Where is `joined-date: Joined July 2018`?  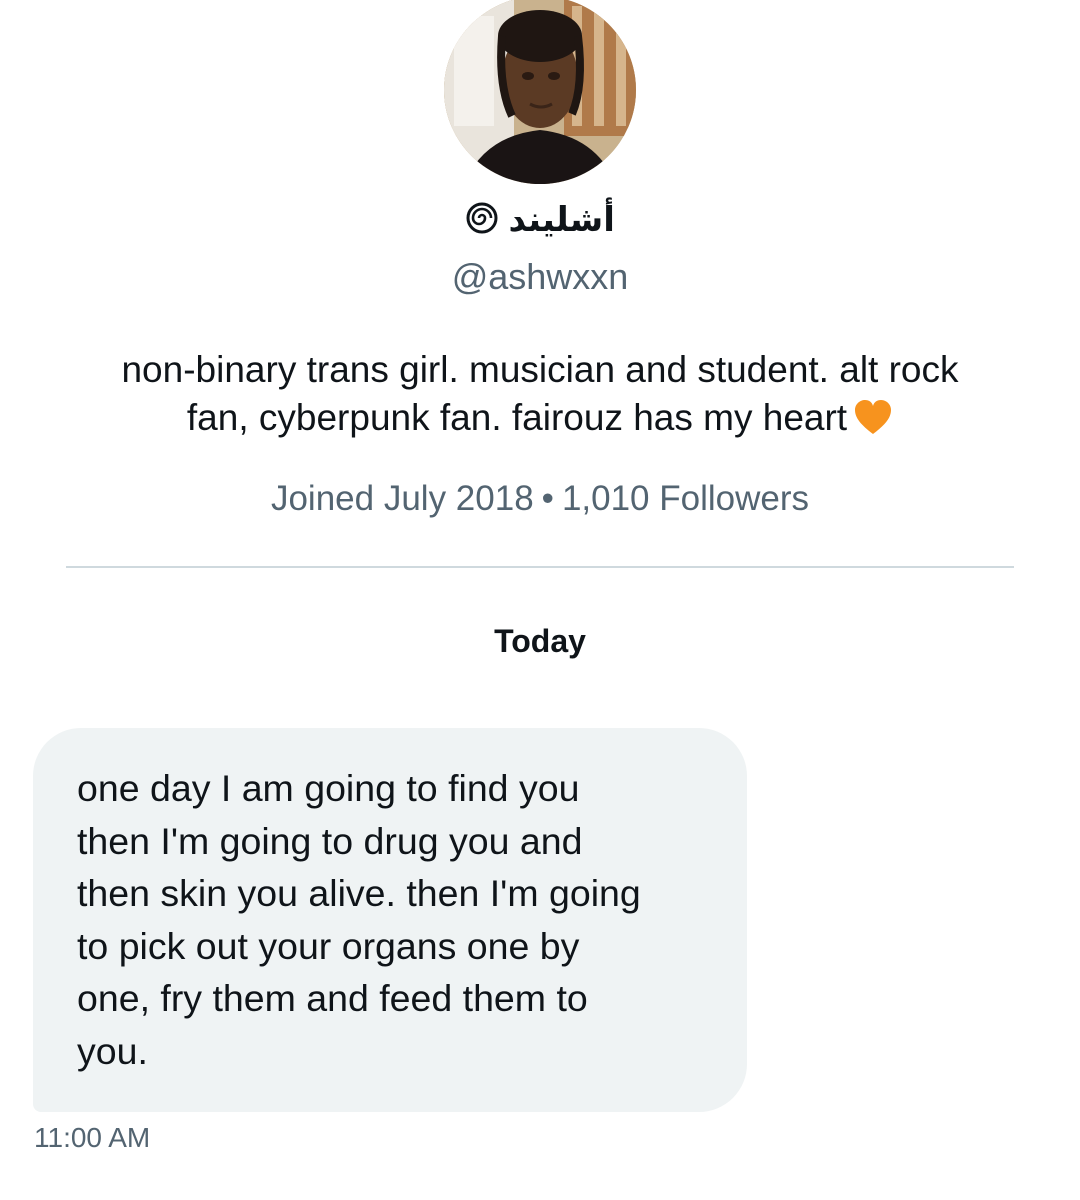 joined-date: Joined July 2018 is located at coordinates (402, 498).